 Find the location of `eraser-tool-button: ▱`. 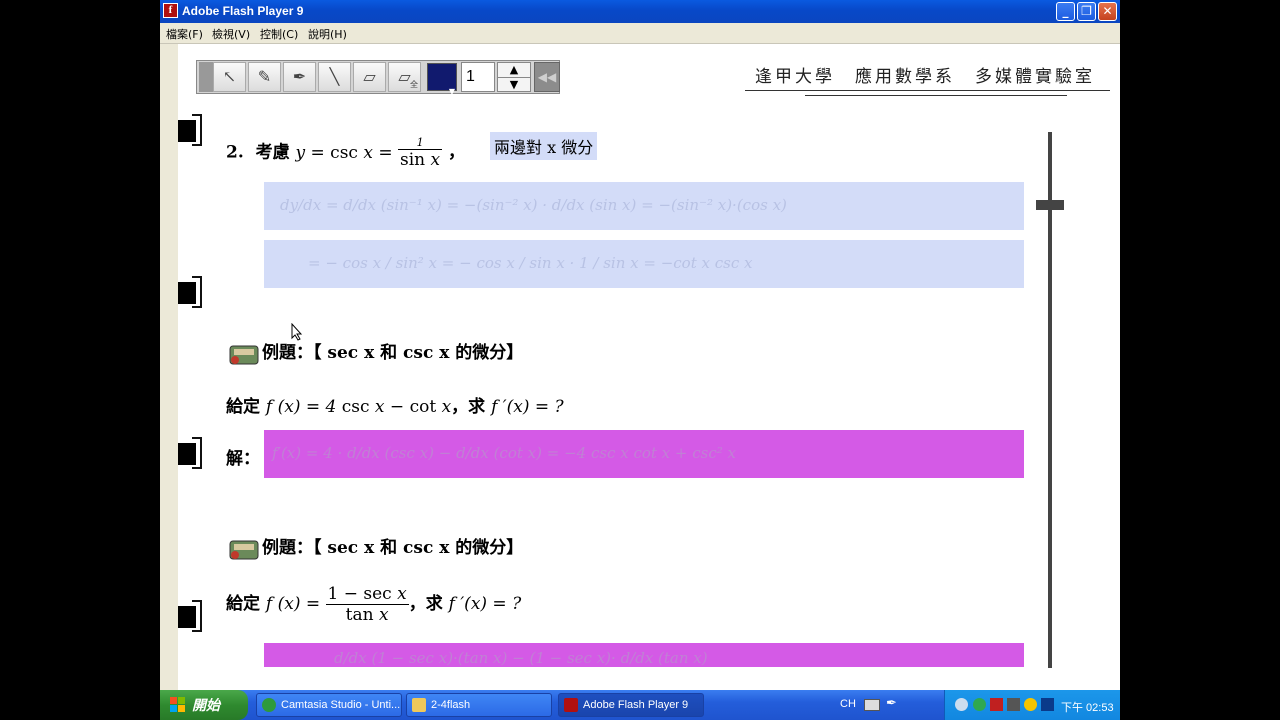

eraser-tool-button: ▱ is located at coordinates (369, 77).